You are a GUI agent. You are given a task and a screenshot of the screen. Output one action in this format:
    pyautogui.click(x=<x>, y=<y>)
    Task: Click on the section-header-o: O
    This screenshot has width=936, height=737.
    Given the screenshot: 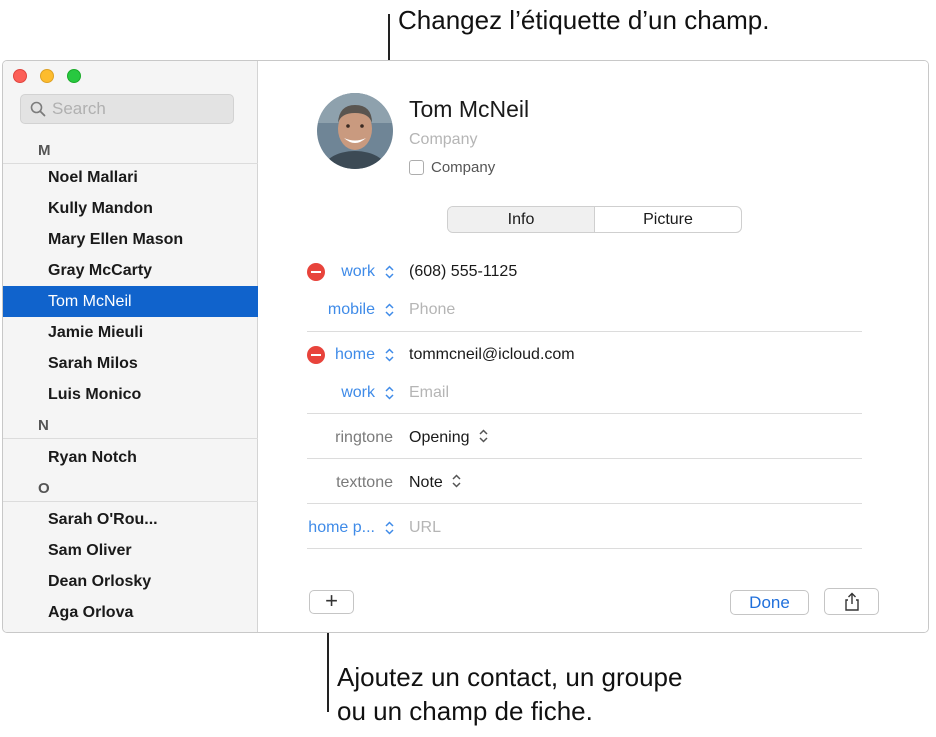 What is the action you would take?
    pyautogui.click(x=130, y=489)
    